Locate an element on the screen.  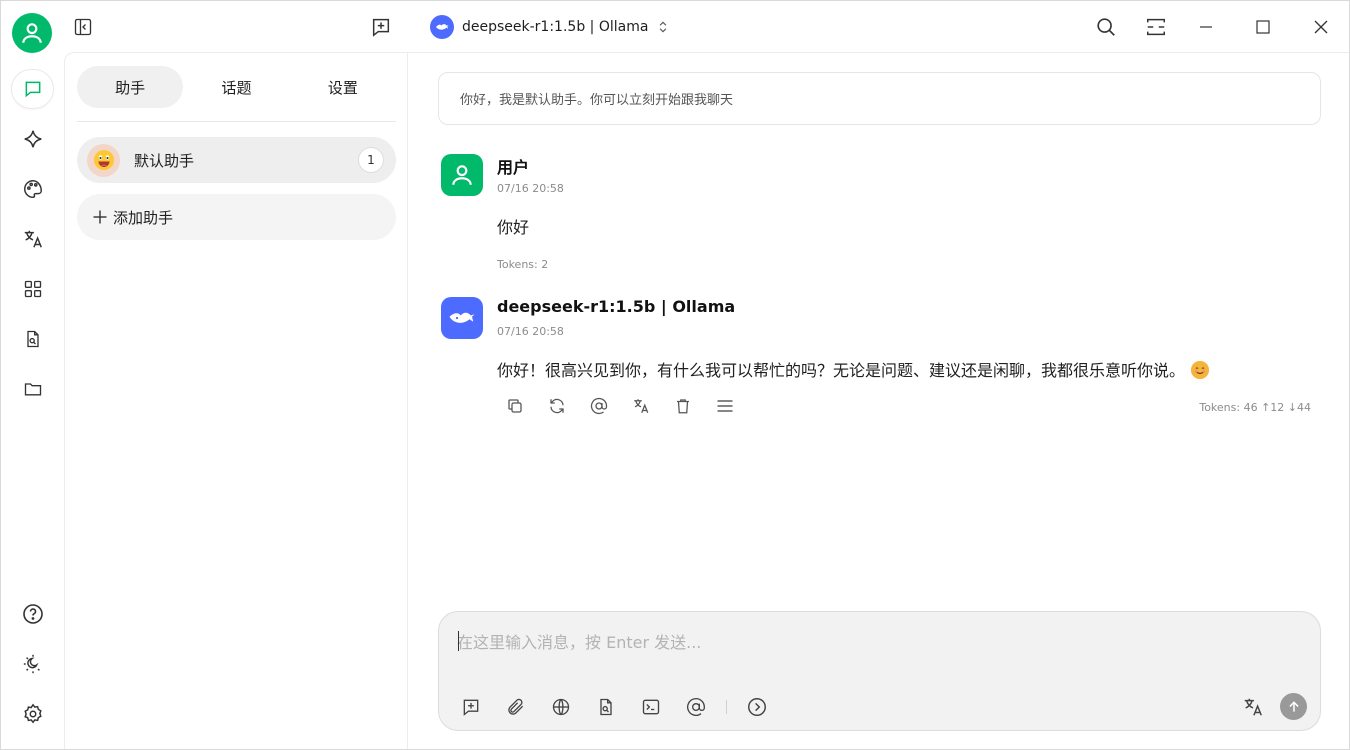
add-assistant-button: 添加助手 is located at coordinates (236, 217).